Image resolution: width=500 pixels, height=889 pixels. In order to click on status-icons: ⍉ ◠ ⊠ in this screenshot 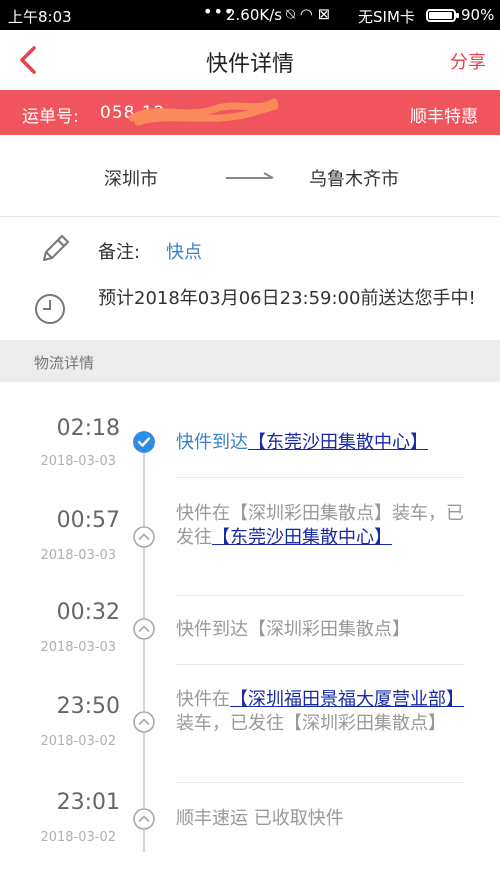, I will do `click(308, 14)`.